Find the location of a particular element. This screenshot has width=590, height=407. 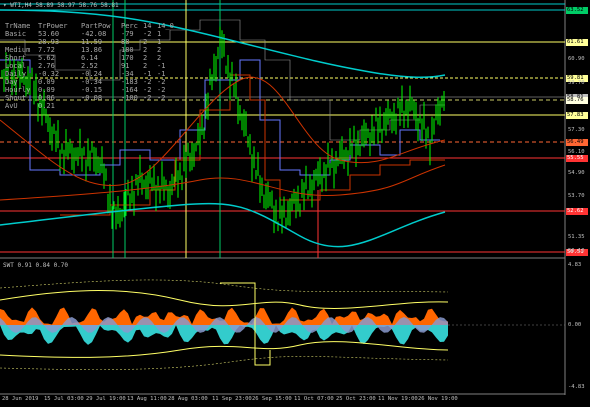

stats-cell: 7.72 is located at coordinates (46, 50).